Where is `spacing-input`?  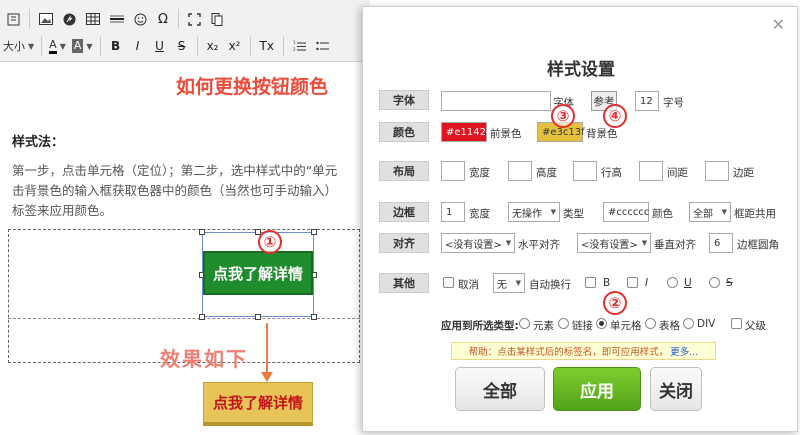 spacing-input is located at coordinates (651, 171).